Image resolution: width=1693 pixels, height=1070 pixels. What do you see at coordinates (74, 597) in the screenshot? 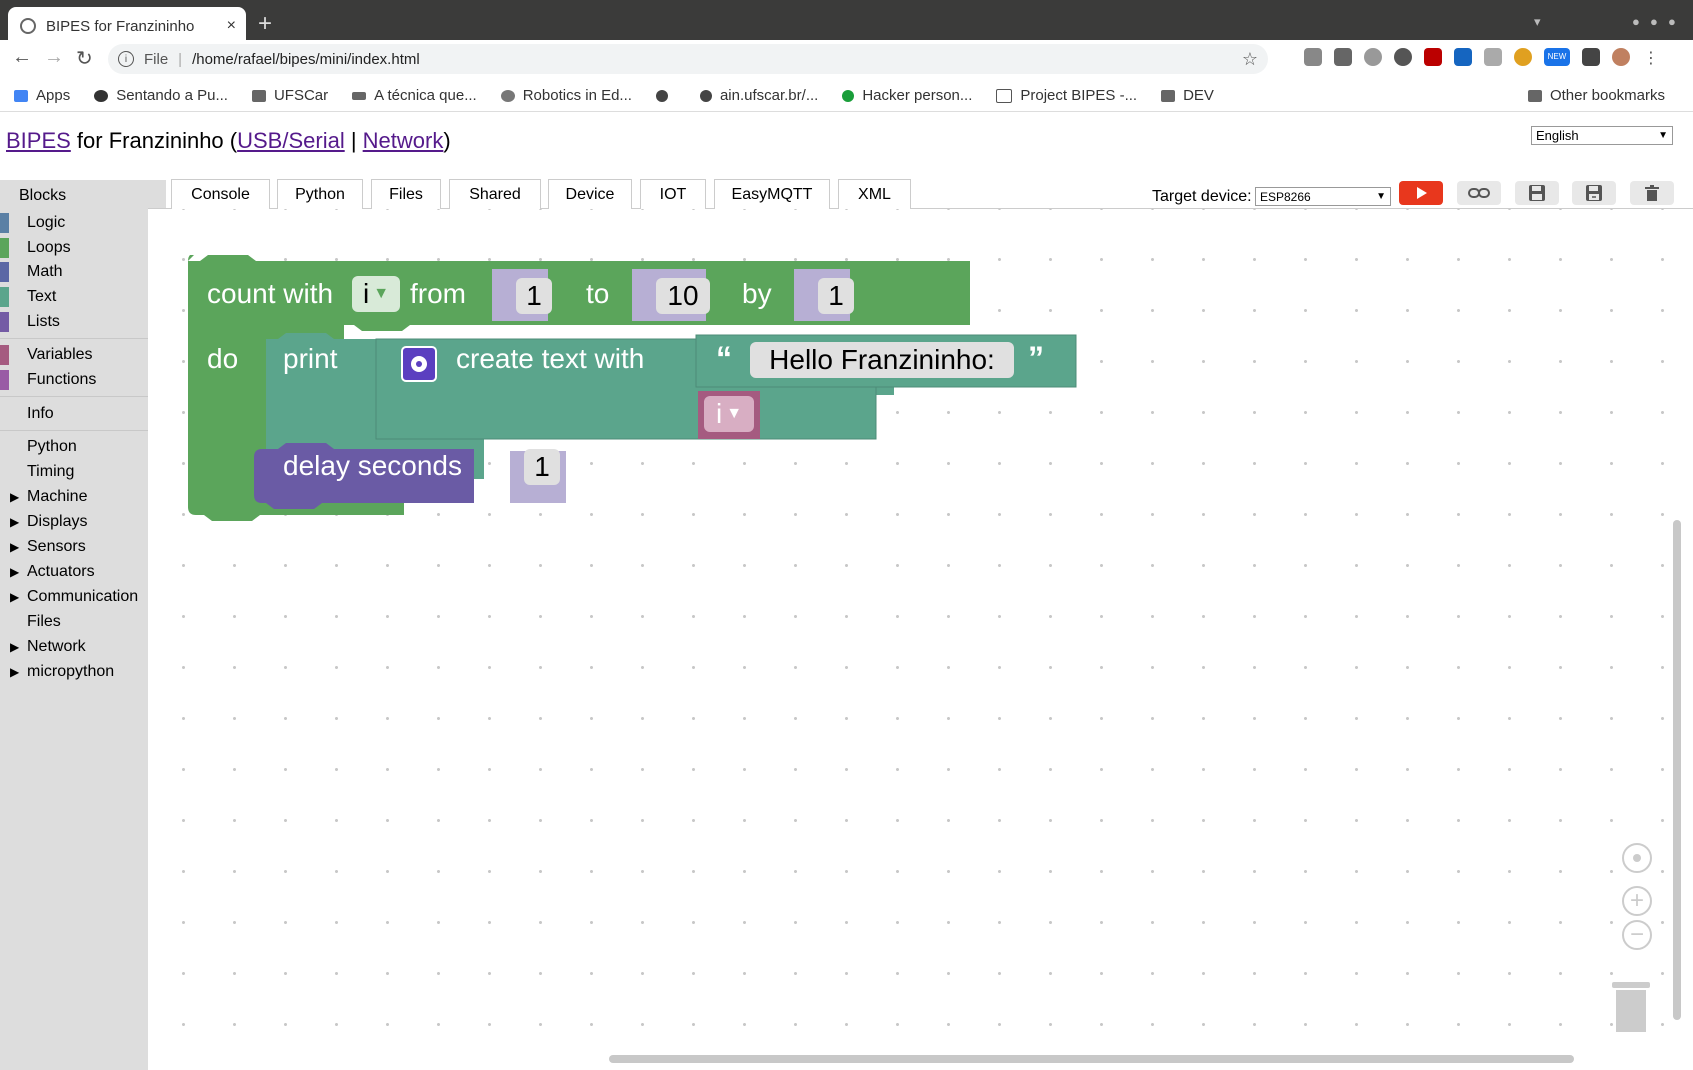
I see `category-communication: ▶ Communication` at bounding box center [74, 597].